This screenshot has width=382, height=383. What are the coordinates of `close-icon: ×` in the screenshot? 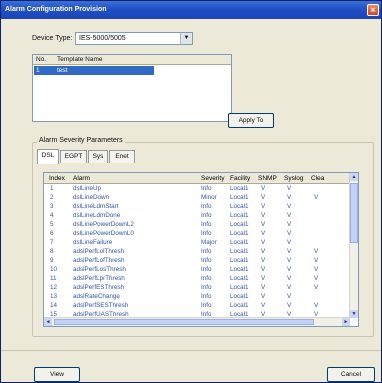 It's located at (373, 10).